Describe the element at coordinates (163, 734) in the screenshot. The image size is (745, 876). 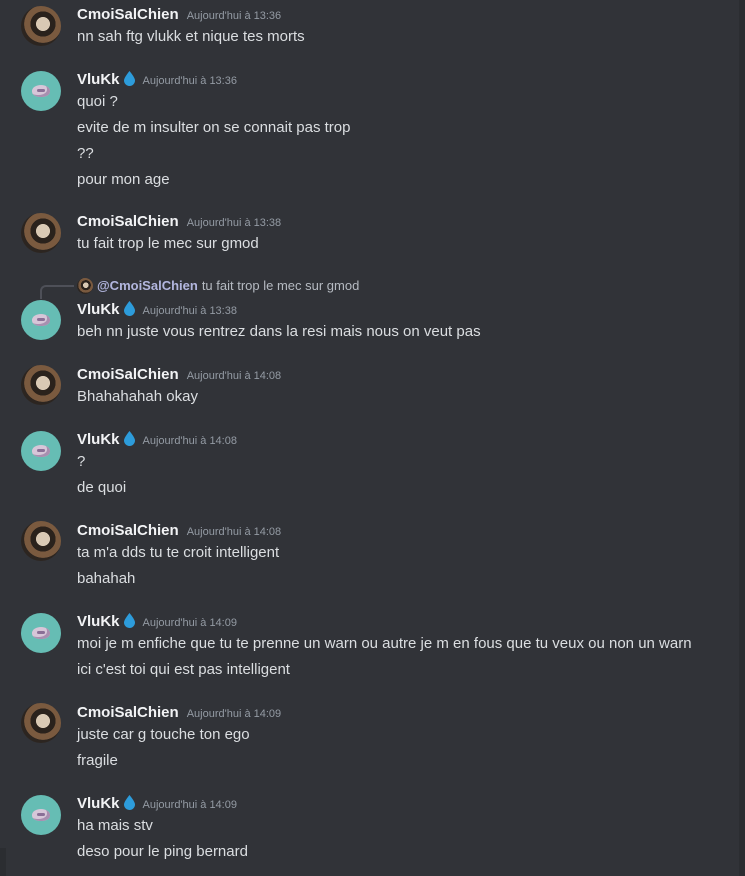
I see `message-content: juste car g touche ton ego` at that location.